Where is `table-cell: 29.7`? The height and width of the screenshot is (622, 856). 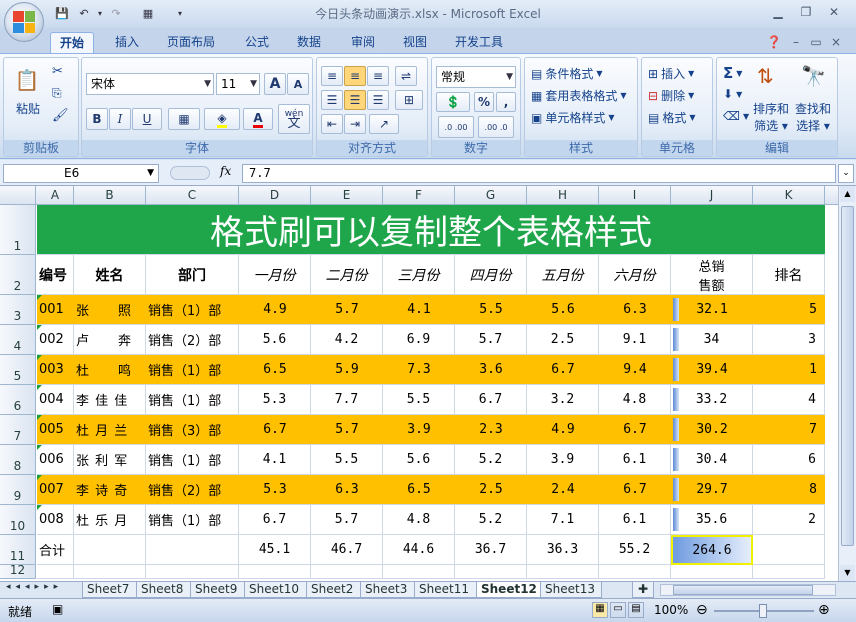
table-cell: 29.7 is located at coordinates (712, 490).